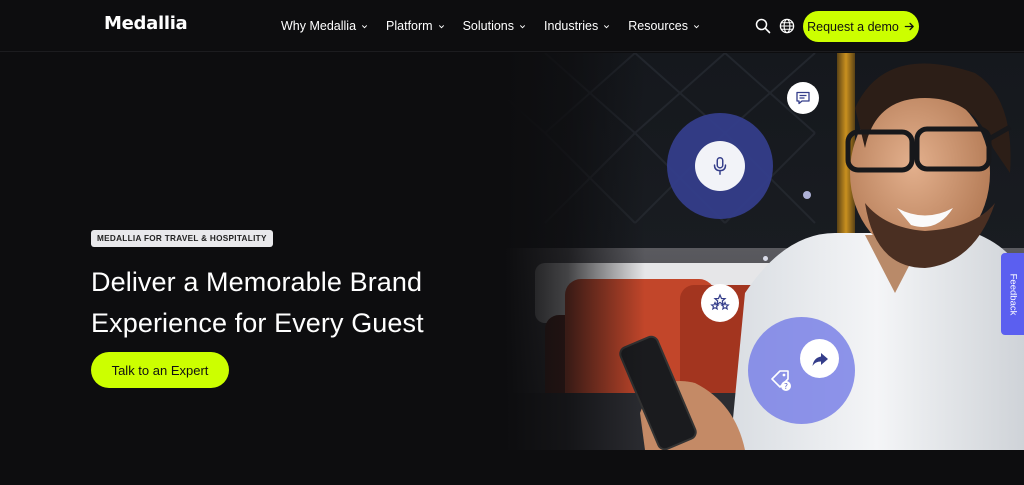  I want to click on nav-platform: Platform, so click(416, 26).